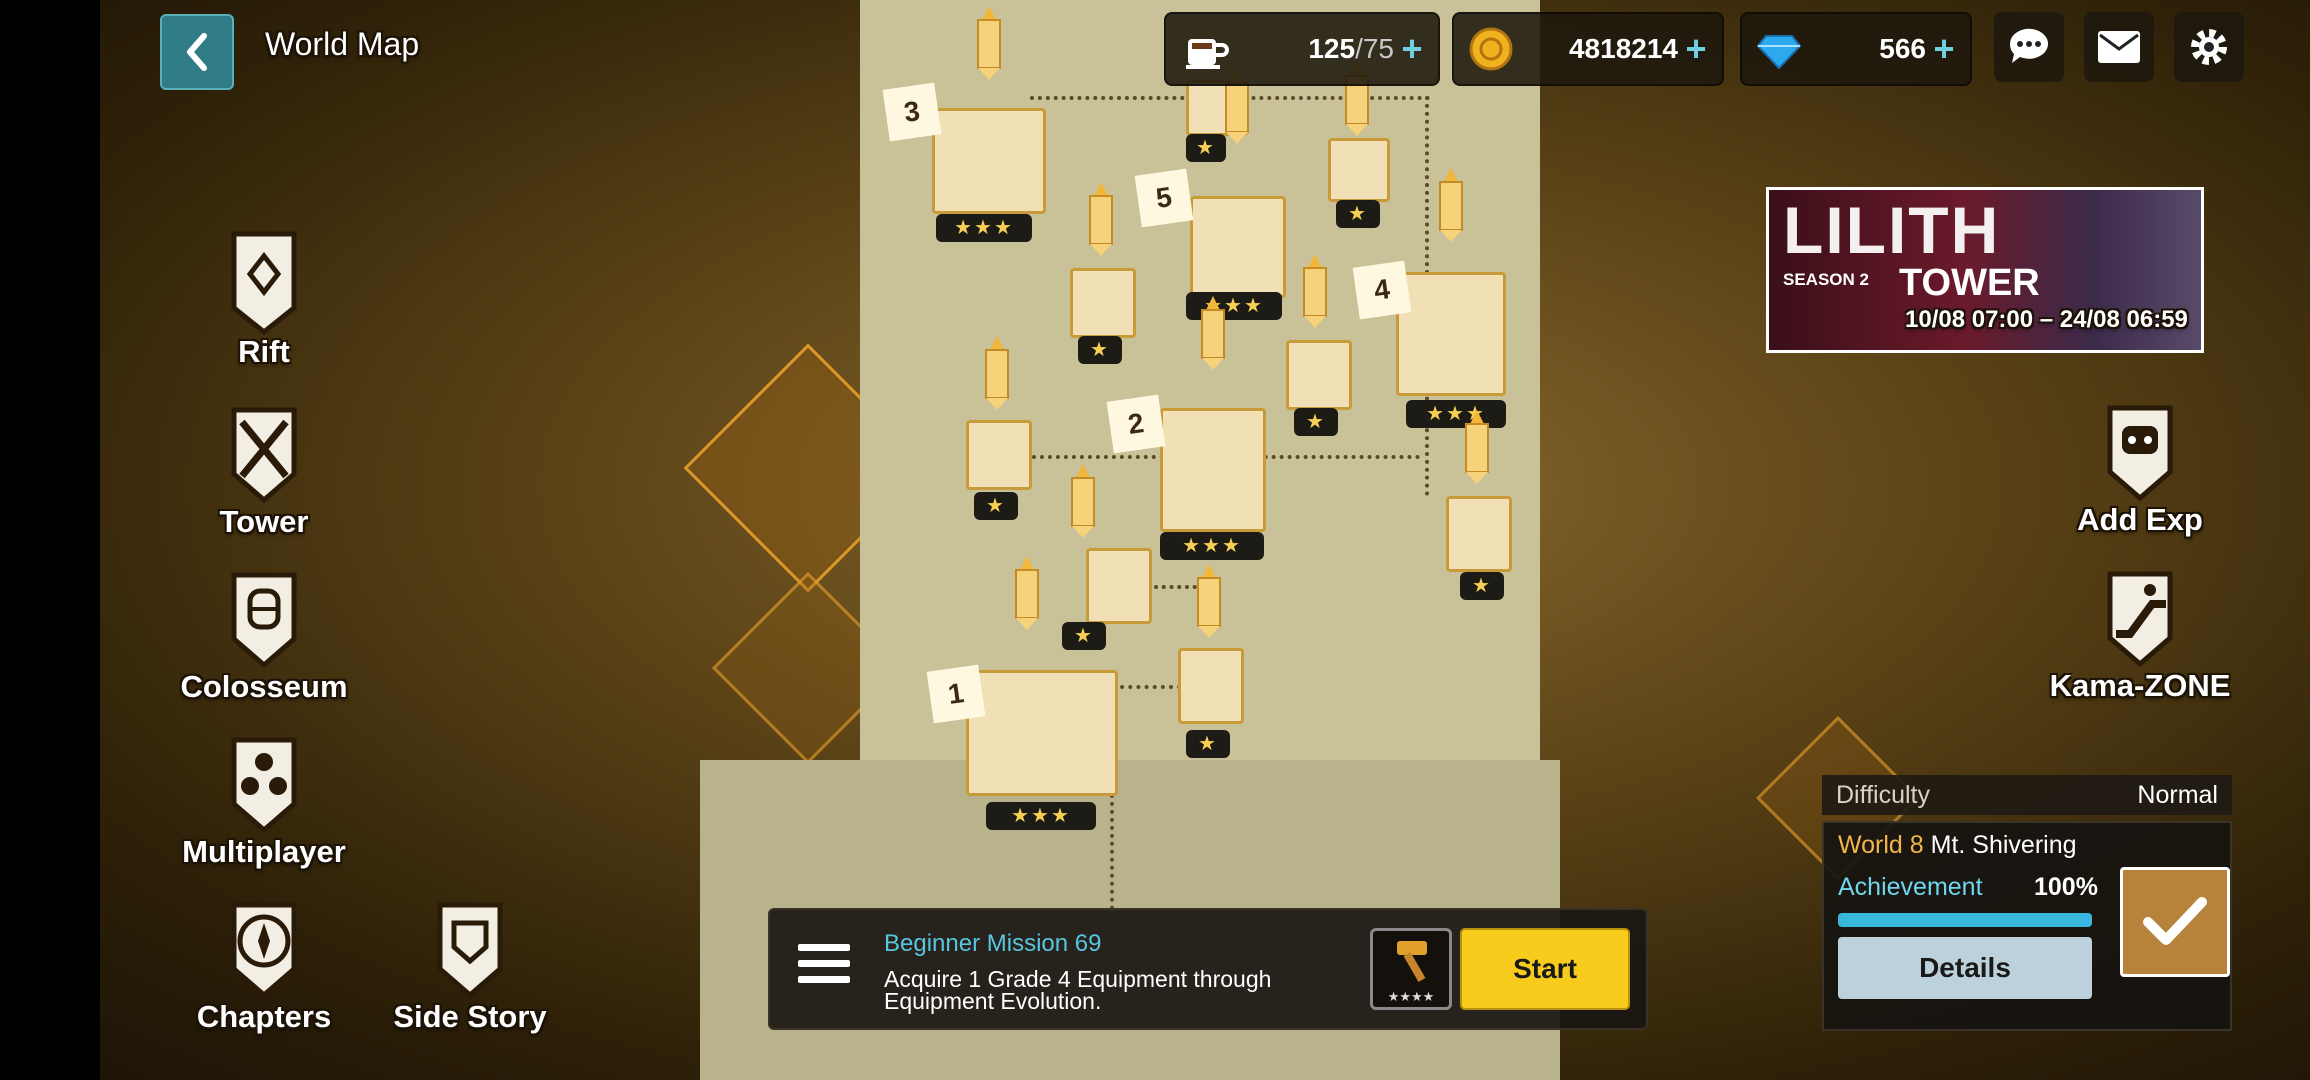  I want to click on achievement-label: Achievement, so click(1910, 887).